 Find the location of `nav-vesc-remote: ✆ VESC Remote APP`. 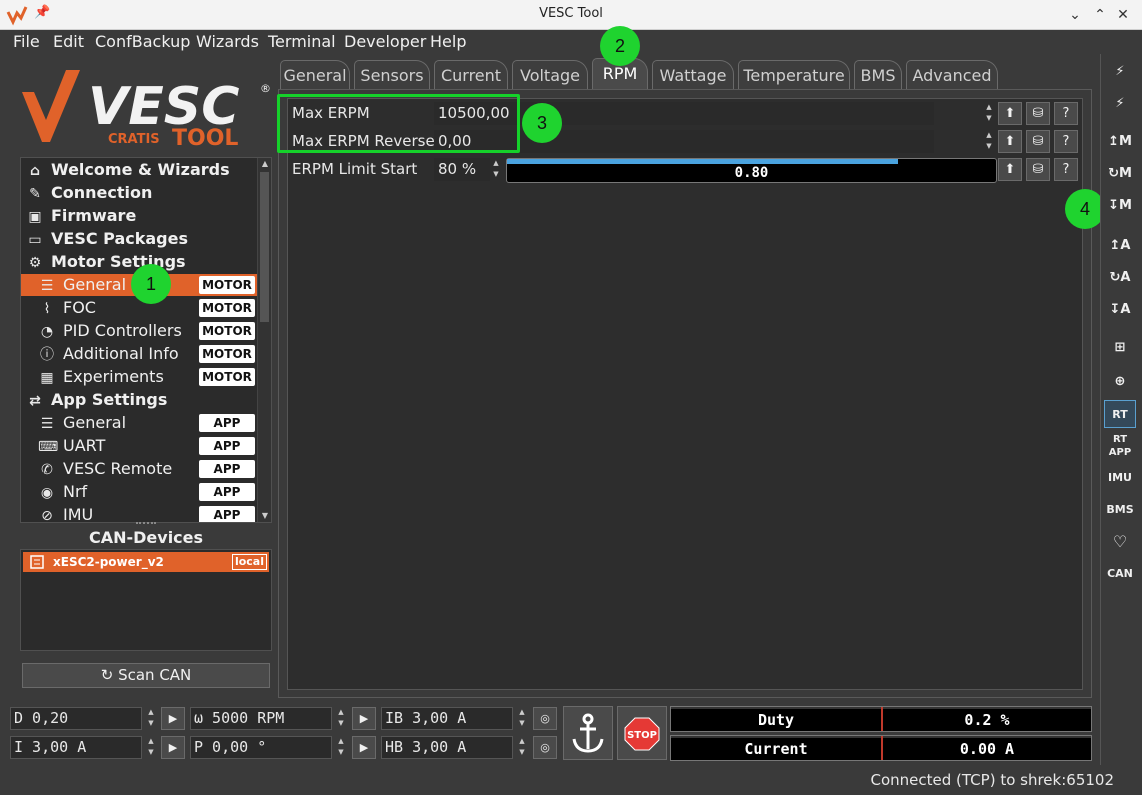

nav-vesc-remote: ✆ VESC Remote APP is located at coordinates (139, 469).